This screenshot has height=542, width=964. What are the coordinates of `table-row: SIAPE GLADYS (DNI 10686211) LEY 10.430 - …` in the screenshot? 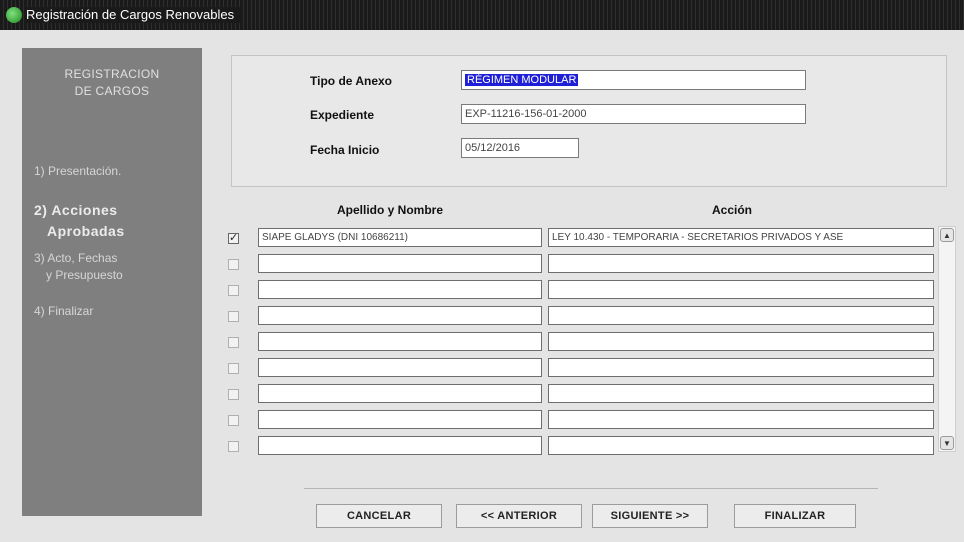 It's located at (582, 238).